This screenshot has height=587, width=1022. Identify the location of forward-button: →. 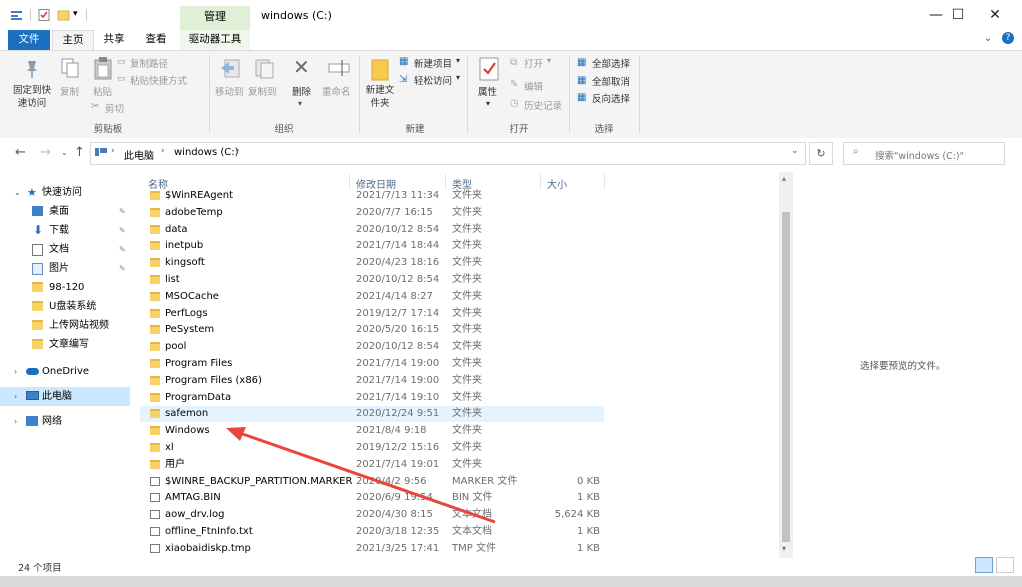
(45, 152).